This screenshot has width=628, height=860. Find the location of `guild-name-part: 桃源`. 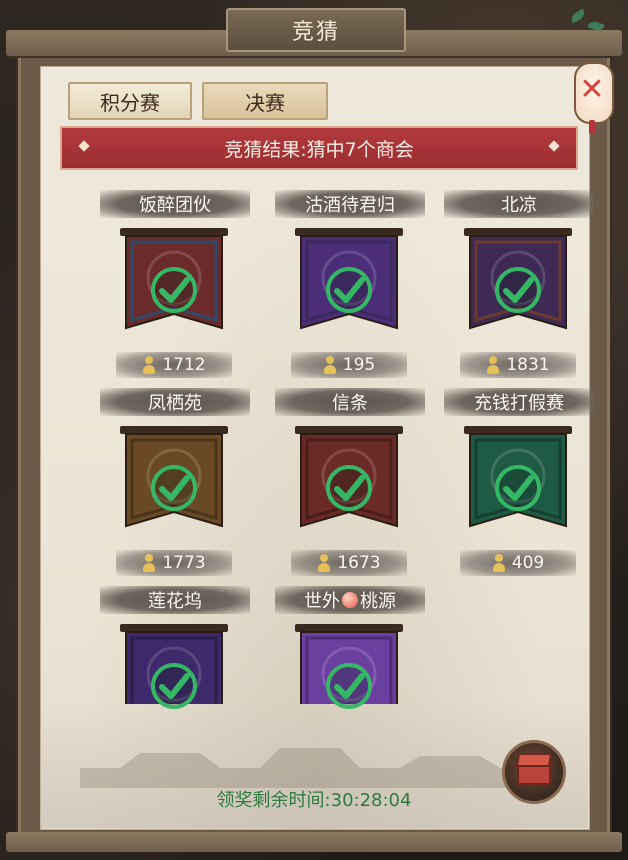

guild-name-part: 桃源 is located at coordinates (378, 601).